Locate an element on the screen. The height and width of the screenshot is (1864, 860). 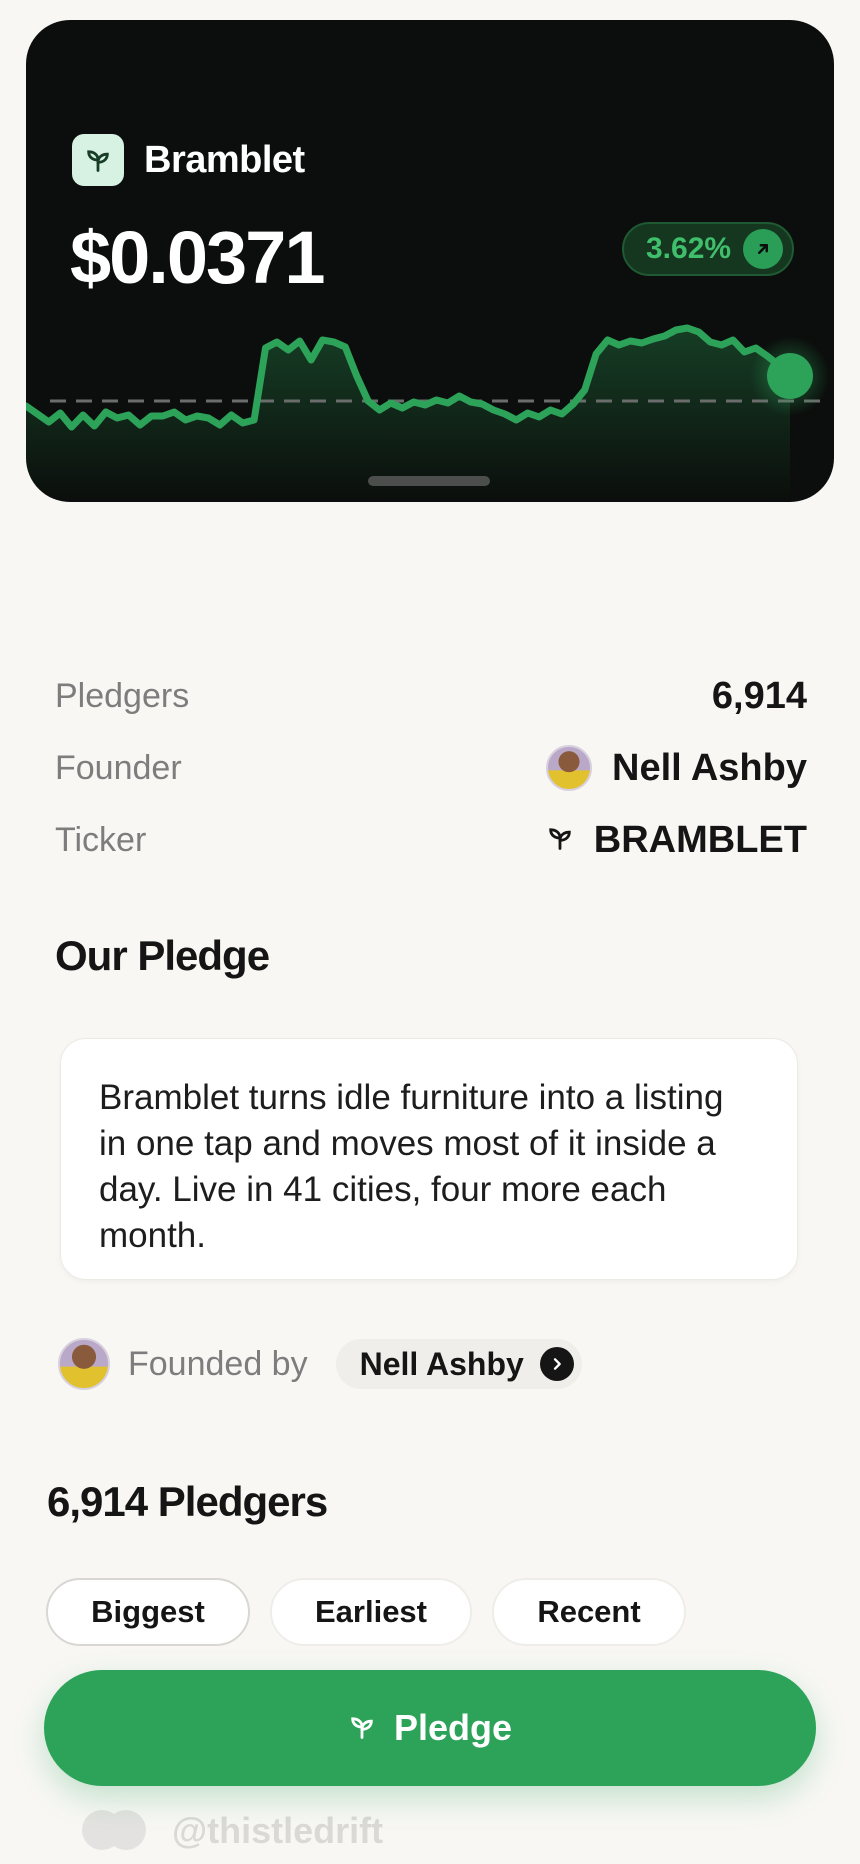
founded-by-label: Founded by is located at coordinates (218, 1363).